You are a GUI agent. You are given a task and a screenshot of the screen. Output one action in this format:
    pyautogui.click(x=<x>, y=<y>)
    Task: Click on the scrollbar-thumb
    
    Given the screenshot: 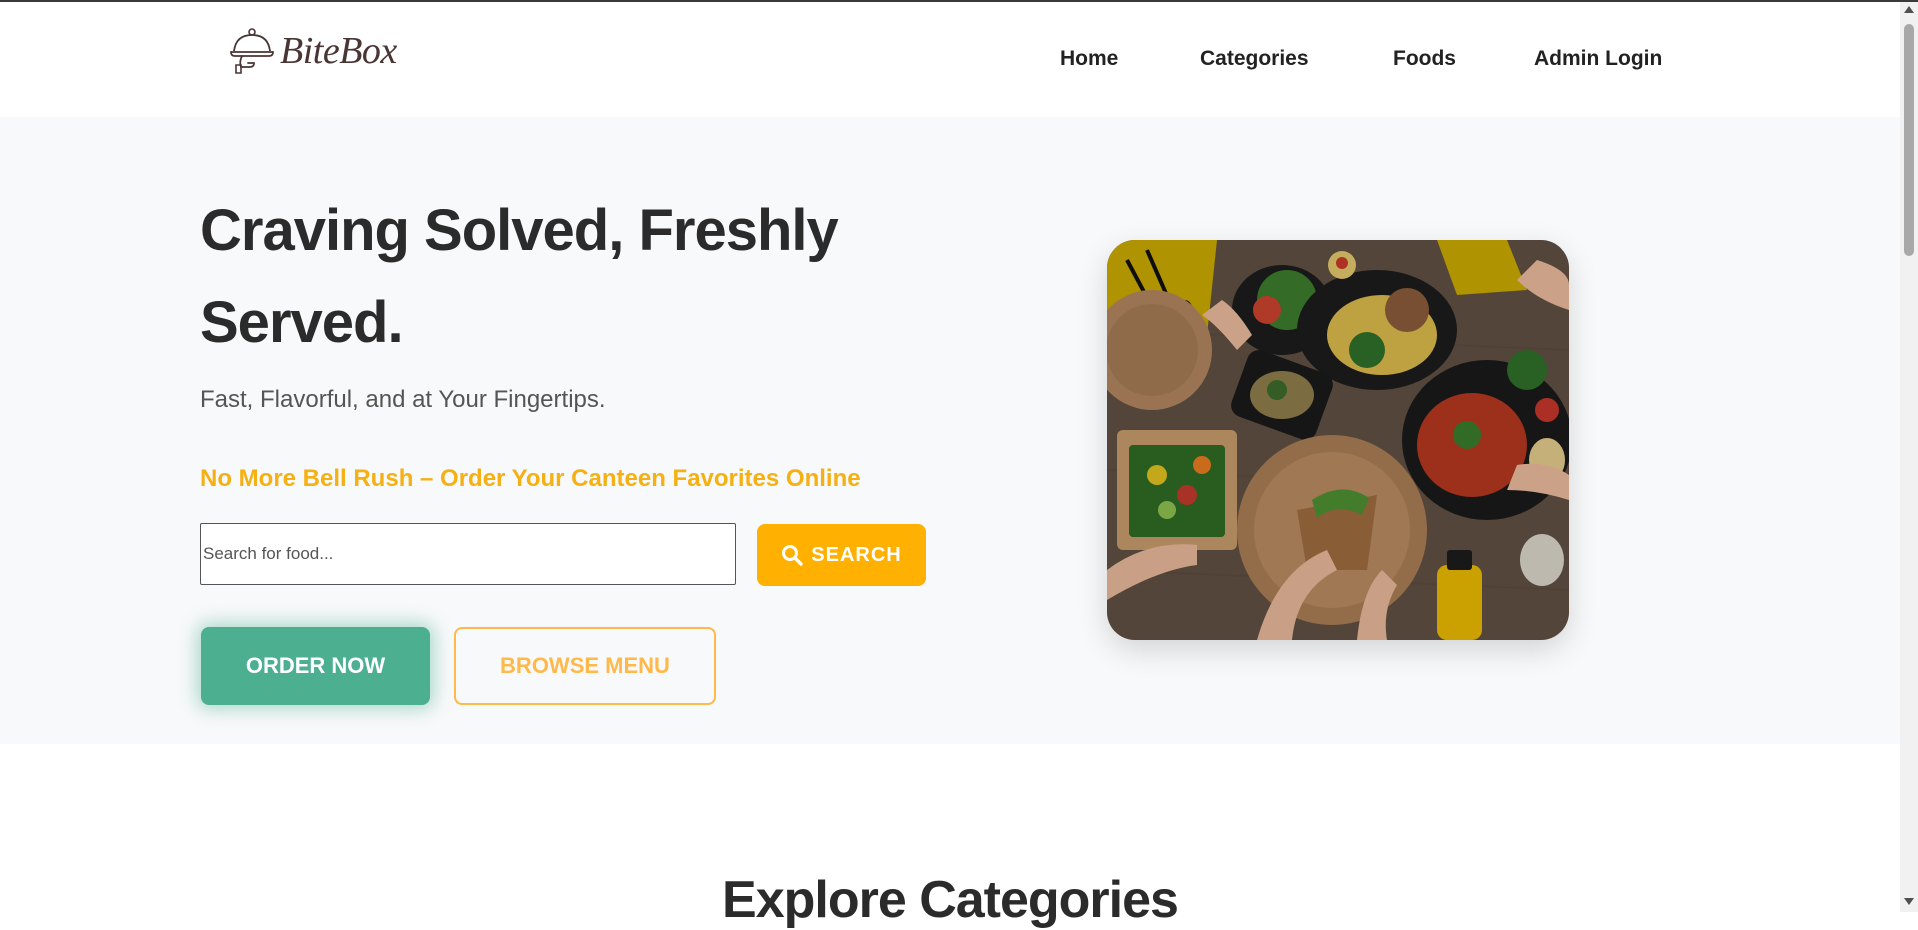 What is the action you would take?
    pyautogui.click(x=1909, y=140)
    